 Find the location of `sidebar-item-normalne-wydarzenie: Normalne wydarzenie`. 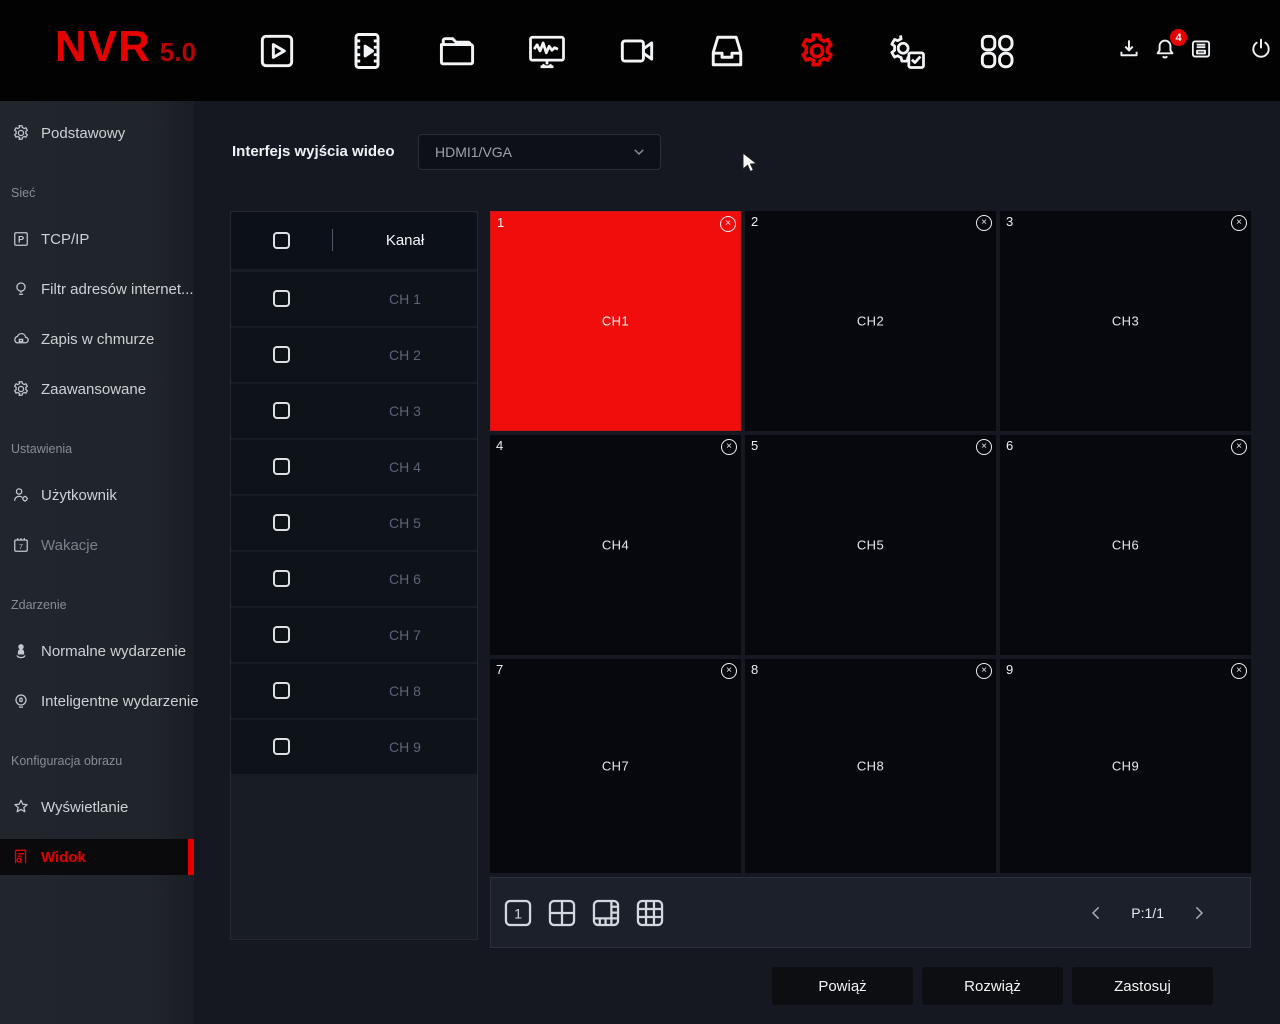

sidebar-item-normalne-wydarzenie: Normalne wydarzenie is located at coordinates (97, 651).